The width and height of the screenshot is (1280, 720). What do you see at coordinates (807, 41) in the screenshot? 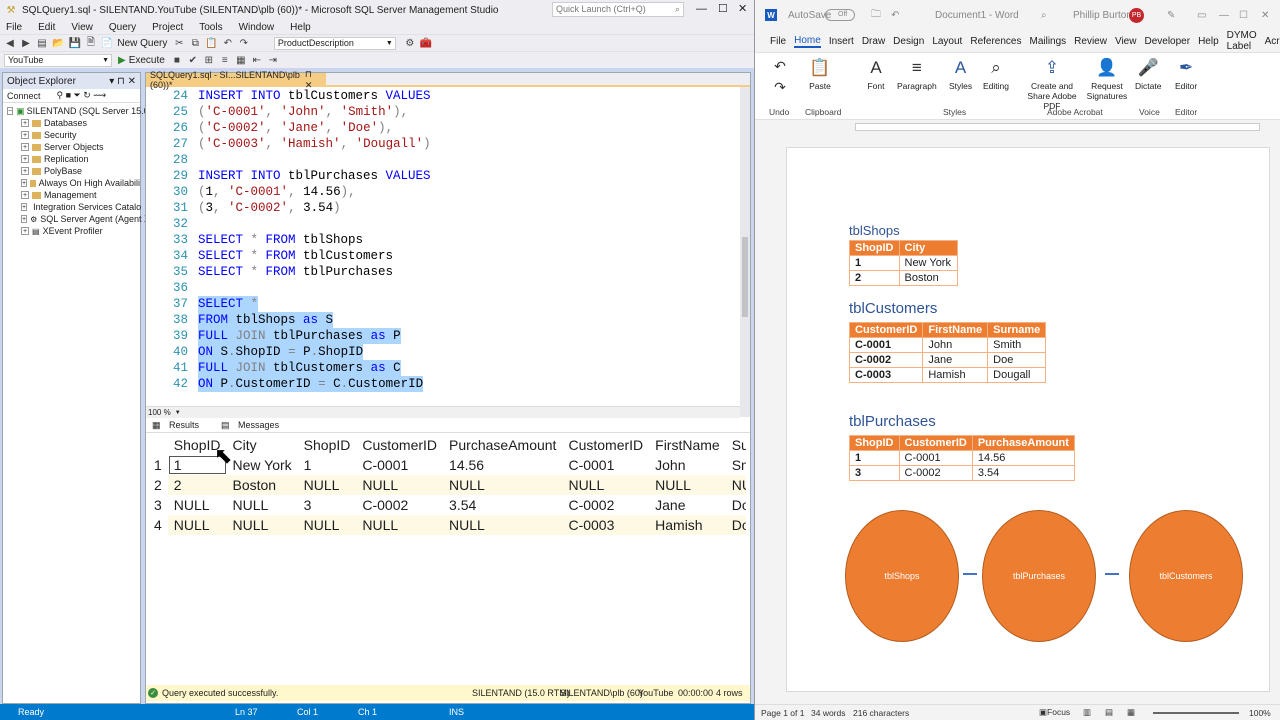
I see `tab-home: Home` at bounding box center [807, 41].